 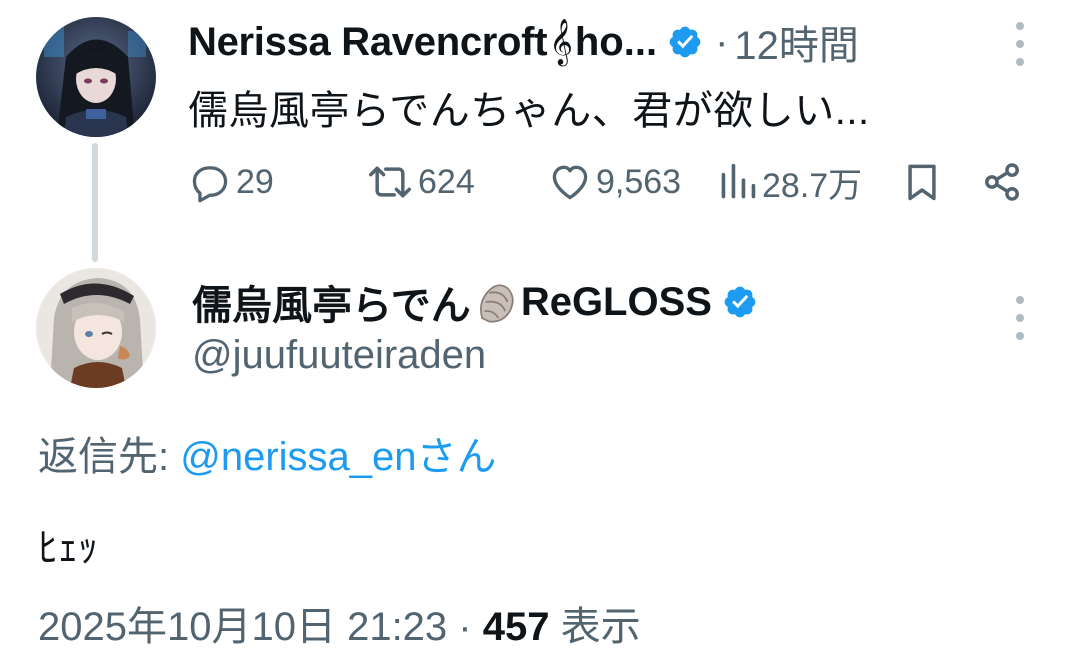 I want to click on bookmark-button, so click(x=922, y=182).